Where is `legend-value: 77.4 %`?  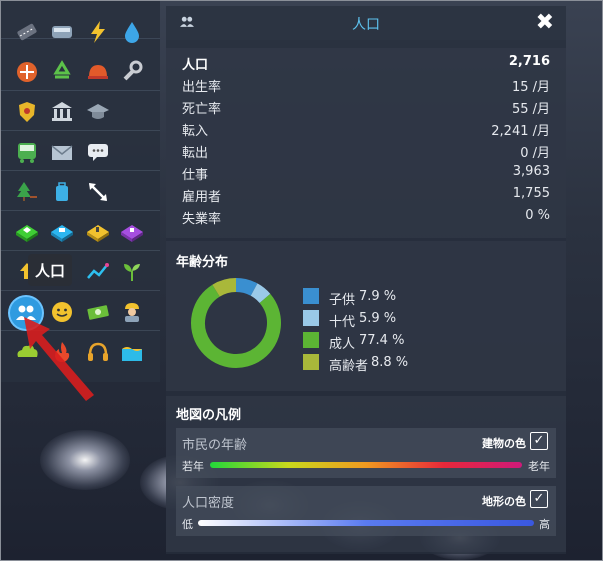 legend-value: 77.4 % is located at coordinates (382, 340).